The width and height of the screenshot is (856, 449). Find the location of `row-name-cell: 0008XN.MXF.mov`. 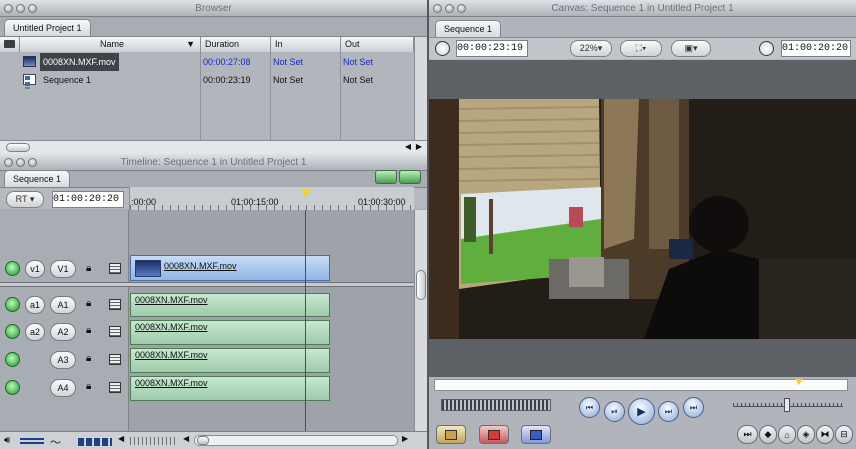

row-name-cell: 0008XN.MXF.mov is located at coordinates (79, 62).